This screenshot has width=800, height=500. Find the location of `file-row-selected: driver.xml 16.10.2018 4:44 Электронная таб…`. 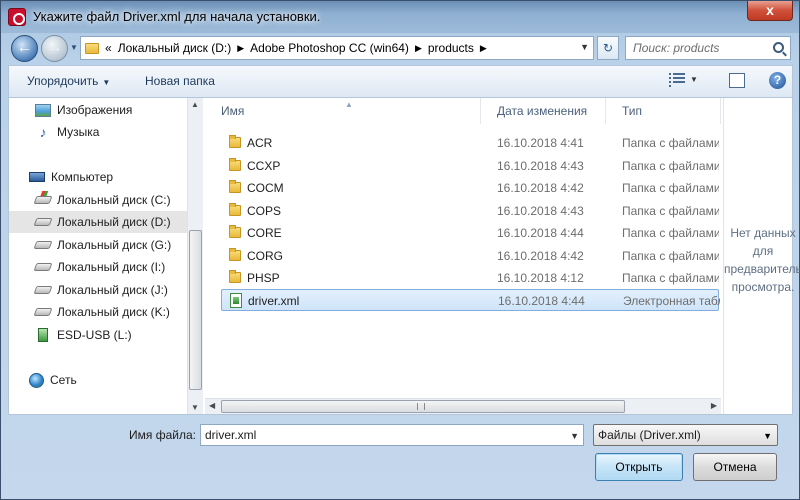

file-row-selected: driver.xml 16.10.2018 4:44 Электронная таб… is located at coordinates (470, 300).